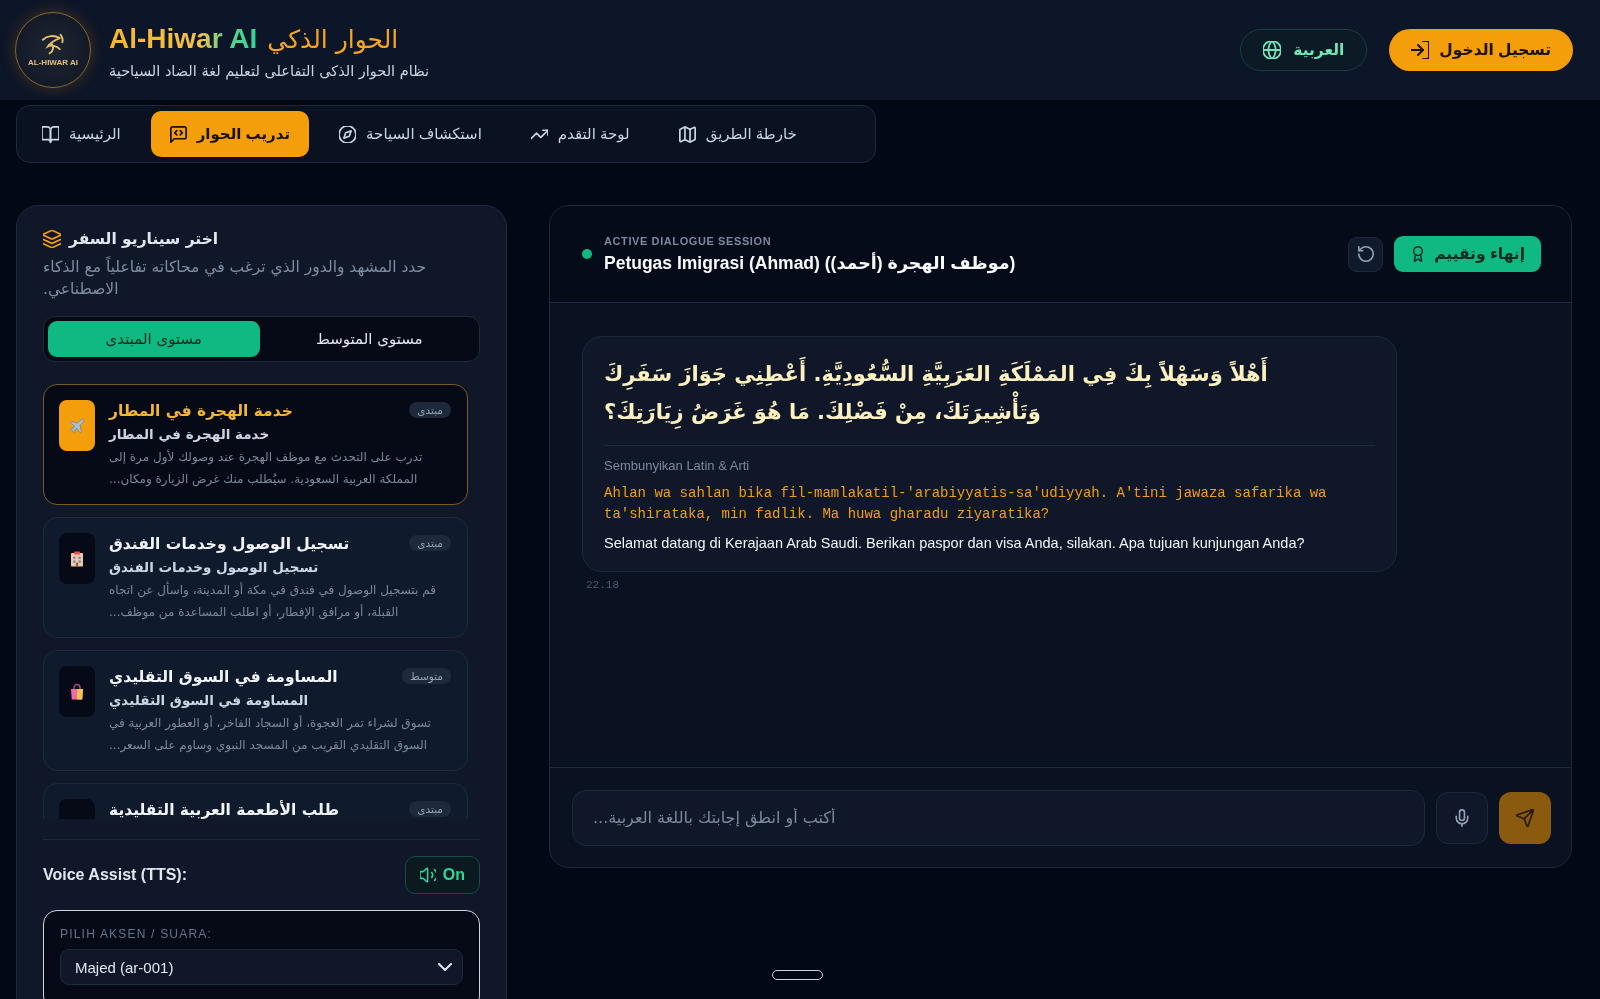 The image size is (1600, 999). What do you see at coordinates (235, 278) in the screenshot?
I see `panel-description: حدد المشهد والدور الذي ترغب في محاكاته تفاعلياً مع الذكاء الاصطناعي.` at bounding box center [235, 278].